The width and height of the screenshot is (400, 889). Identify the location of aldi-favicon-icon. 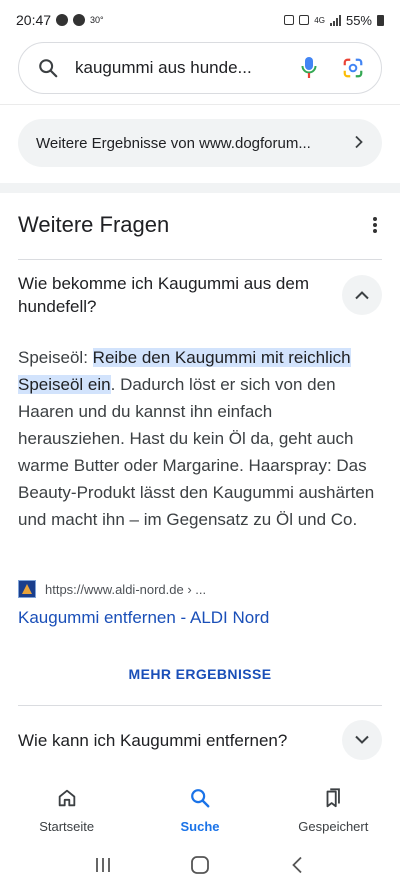
(27, 589).